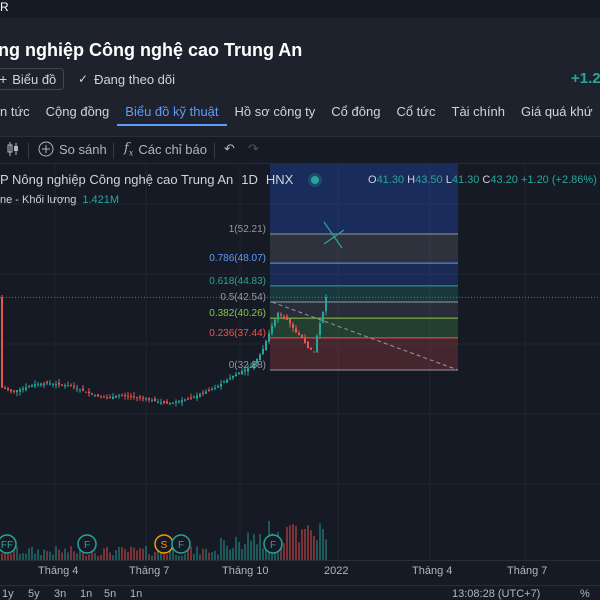 The image size is (600, 600). Describe the element at coordinates (415, 113) in the screenshot. I see `tab-dividends: Cổ tức` at that location.